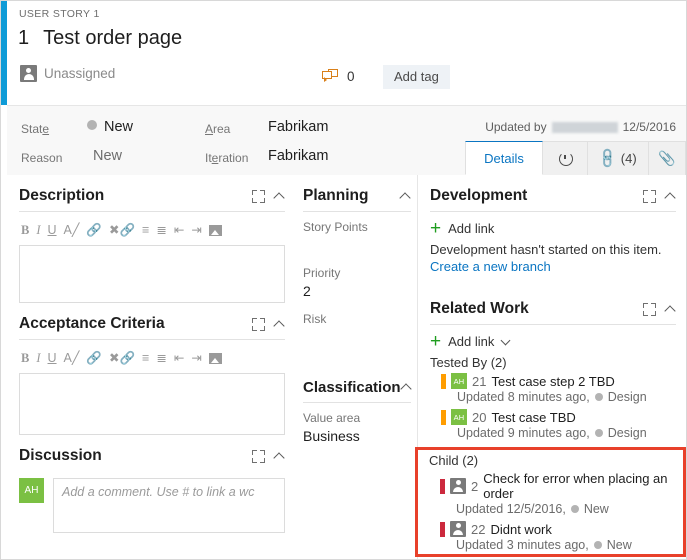 The width and height of the screenshot is (687, 560). Describe the element at coordinates (357, 436) in the screenshot. I see `value-area-value: Business` at that location.